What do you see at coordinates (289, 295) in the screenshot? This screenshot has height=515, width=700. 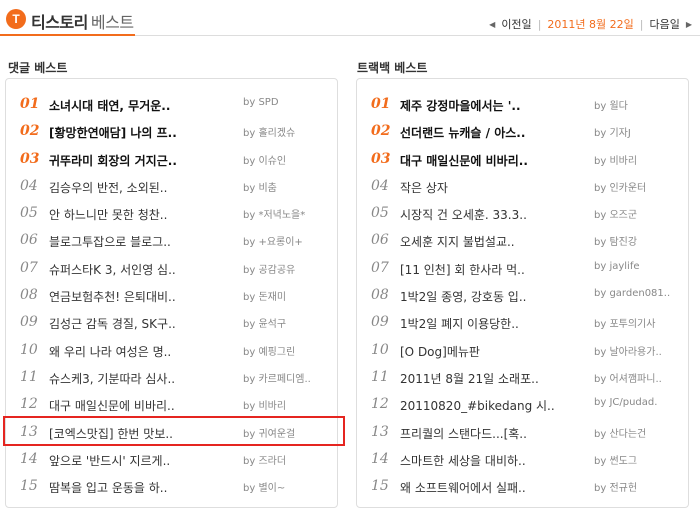 I see `author-link: by 돈재미` at bounding box center [289, 295].